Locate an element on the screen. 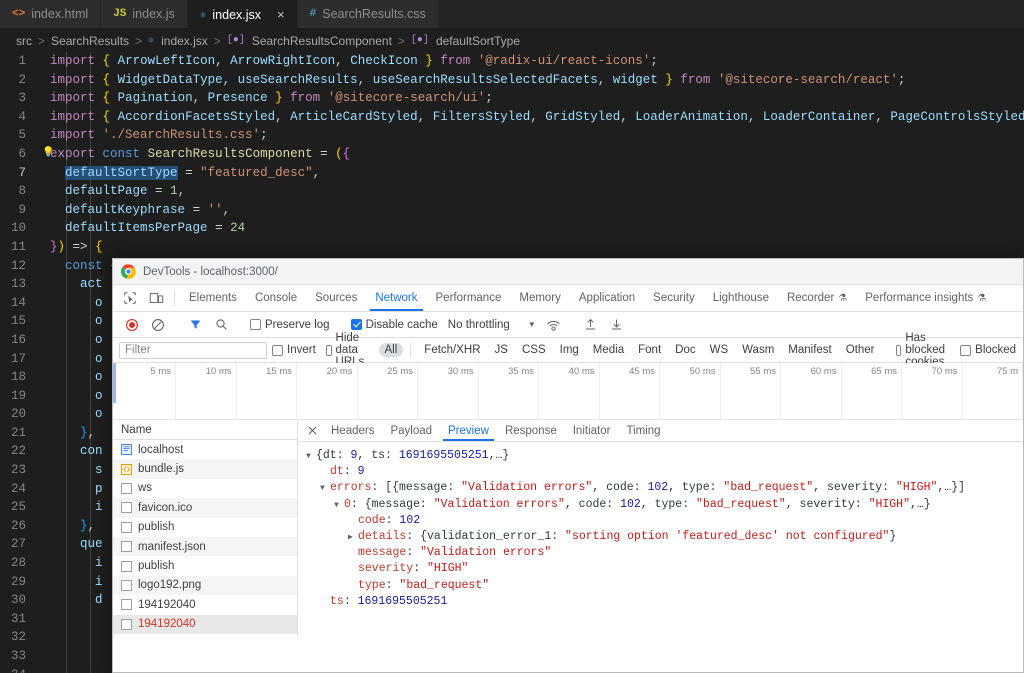 This screenshot has width=1024, height=673. detail-tab-response: Response is located at coordinates (531, 430).